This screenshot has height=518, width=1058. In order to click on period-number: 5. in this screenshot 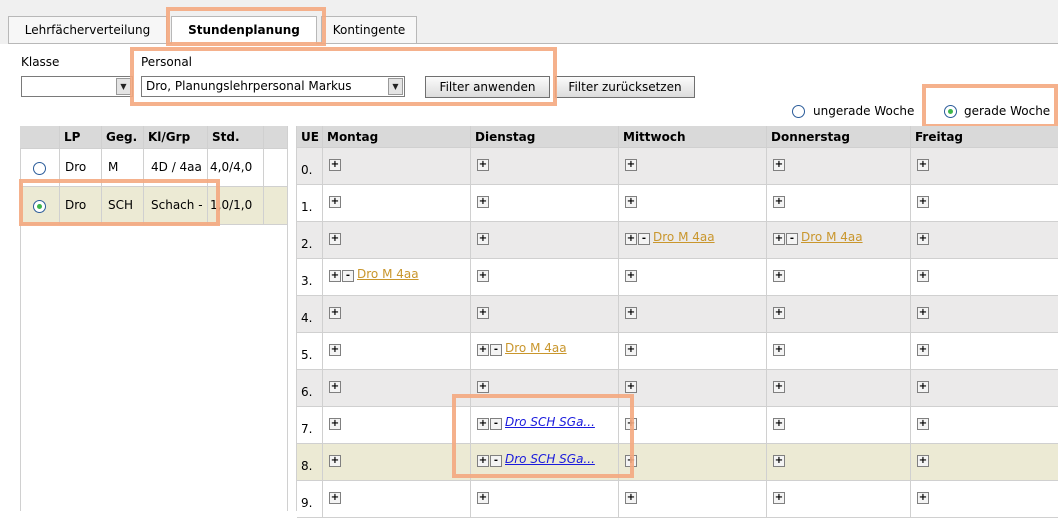, I will do `click(310, 351)`.